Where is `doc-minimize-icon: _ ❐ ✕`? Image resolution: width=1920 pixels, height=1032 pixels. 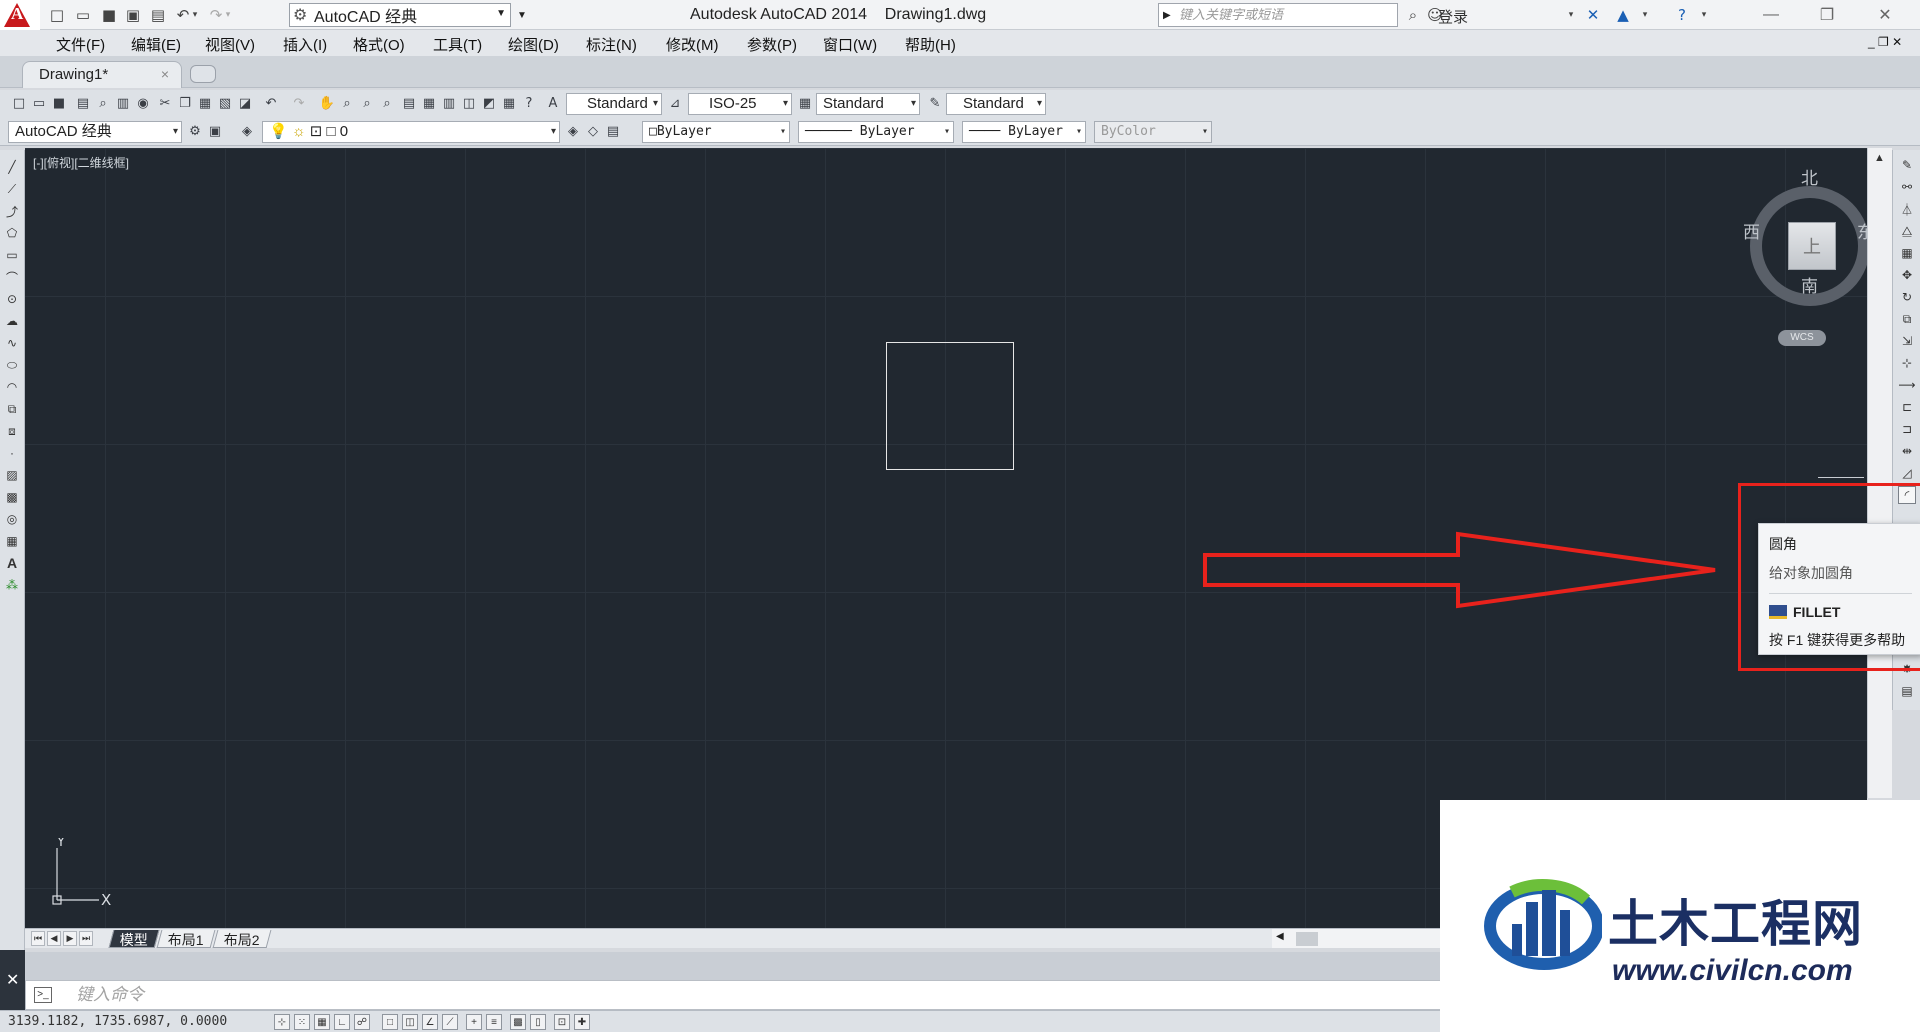 doc-minimize-icon: _ ❐ ✕ is located at coordinates (1885, 42).